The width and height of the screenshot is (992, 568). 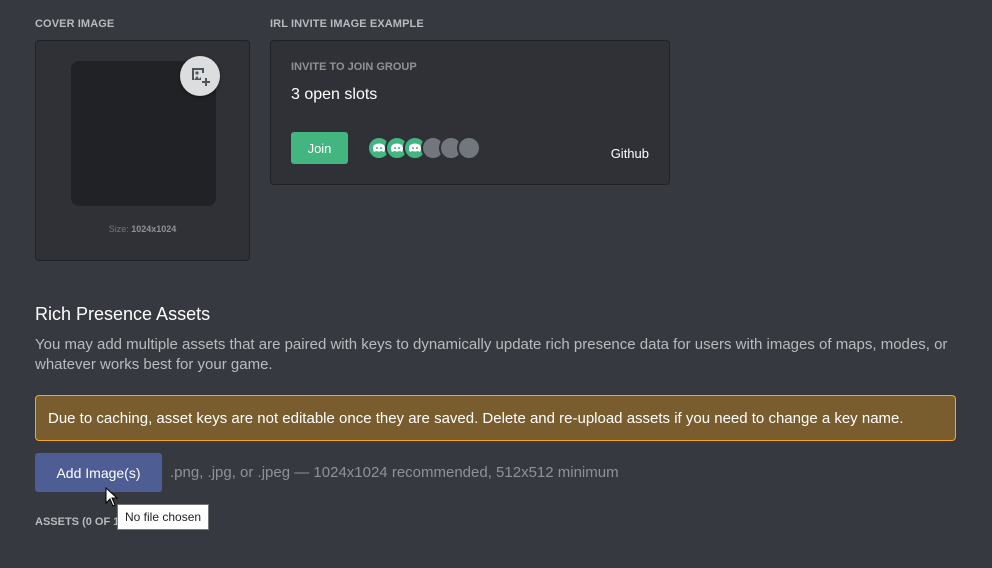 What do you see at coordinates (469, 148) in the screenshot?
I see `empty-slot-avatar` at bounding box center [469, 148].